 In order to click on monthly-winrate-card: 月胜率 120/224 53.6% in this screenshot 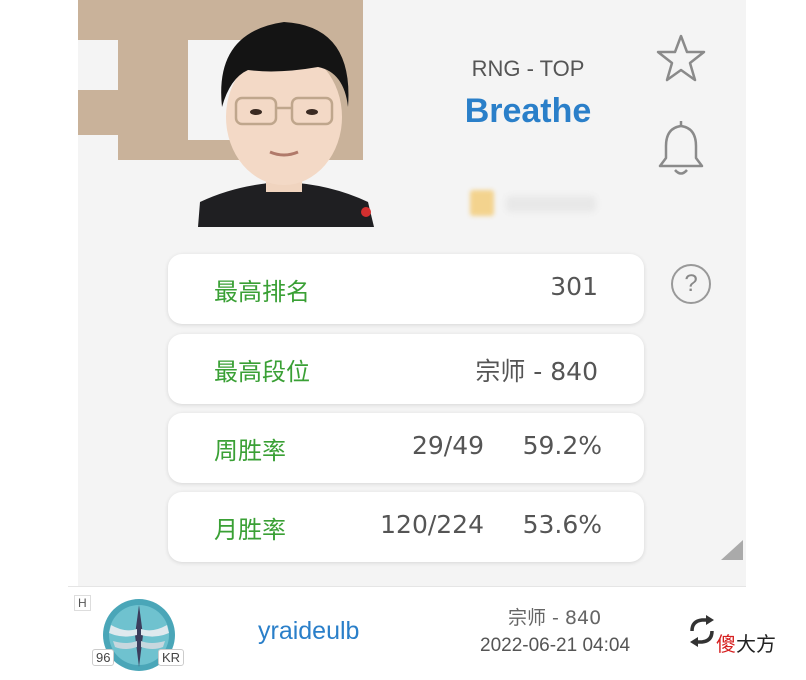, I will do `click(406, 527)`.